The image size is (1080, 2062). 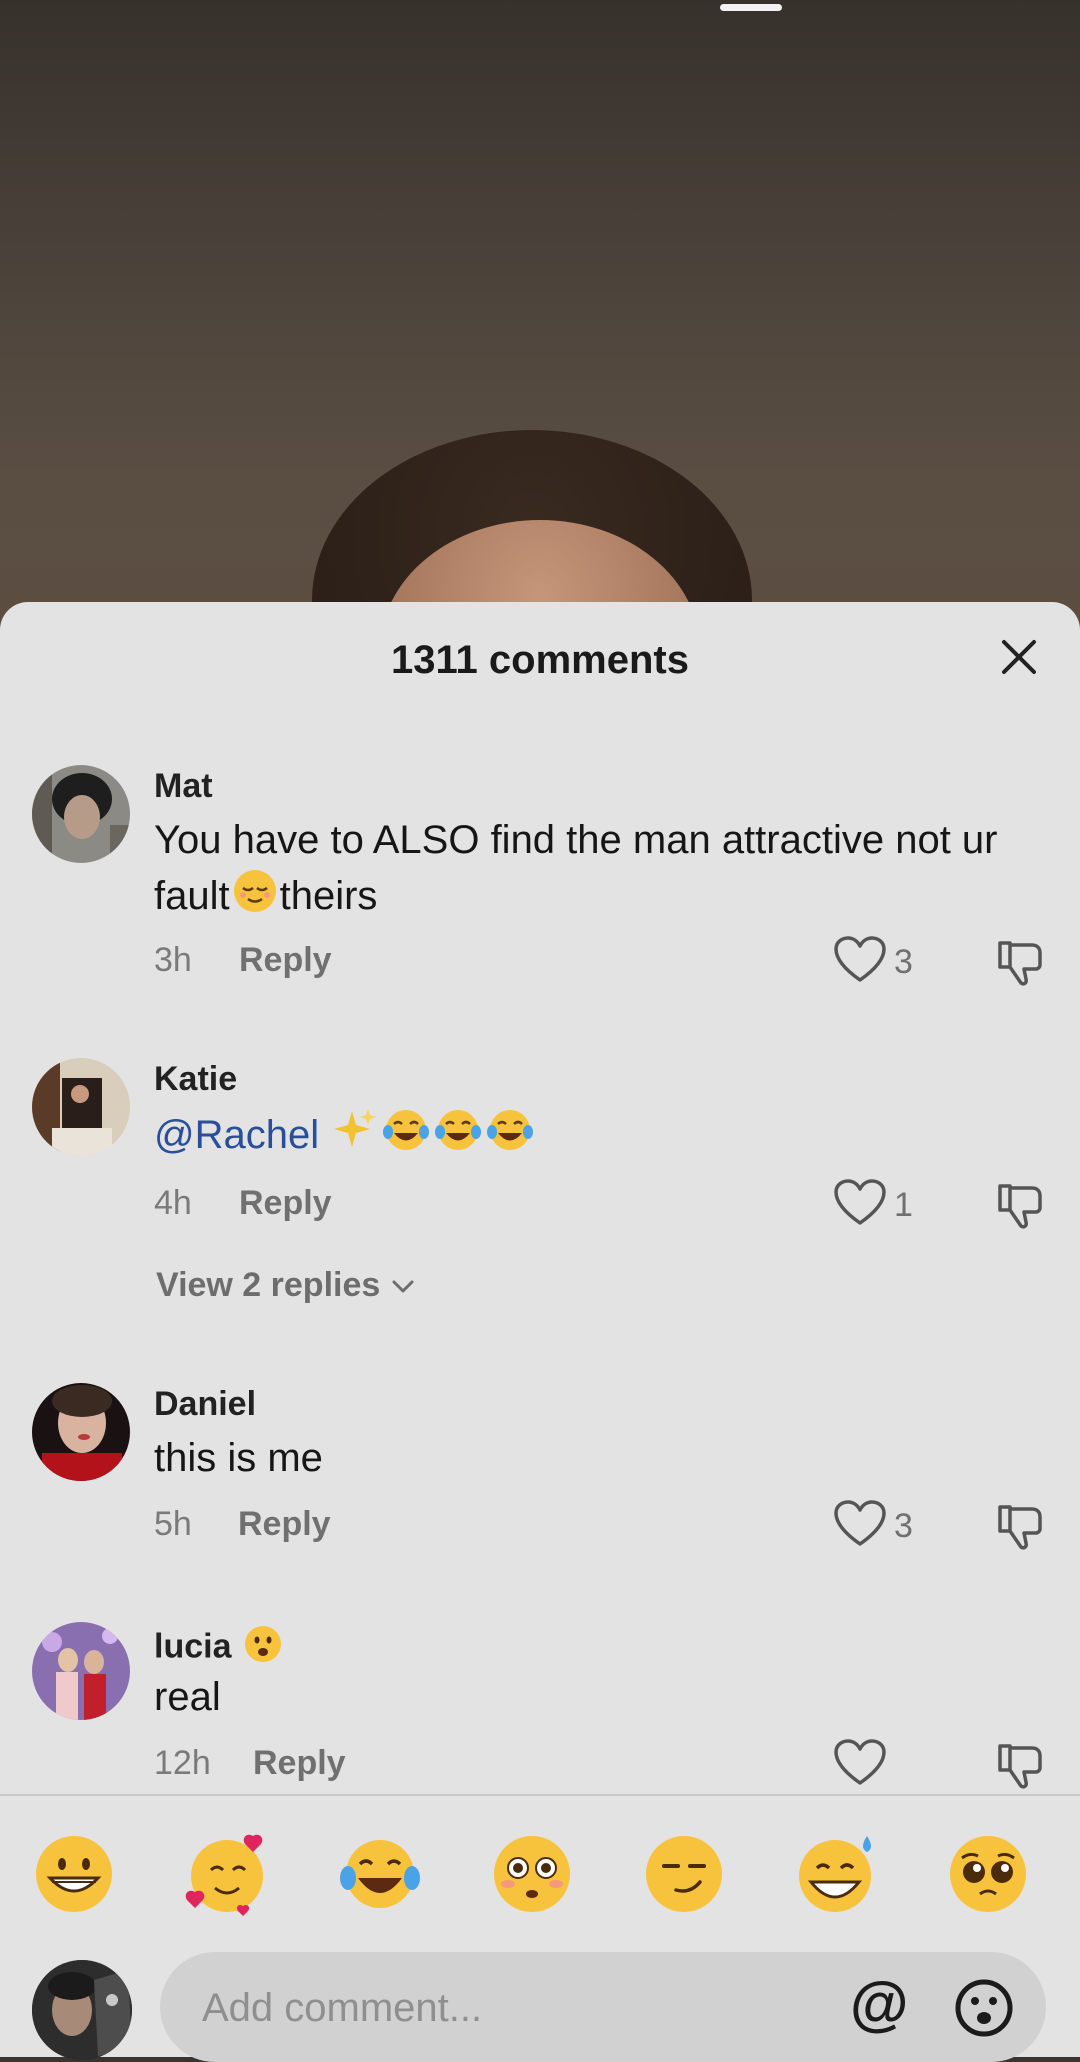 I want to click on mention-button: @, so click(x=879, y=2004).